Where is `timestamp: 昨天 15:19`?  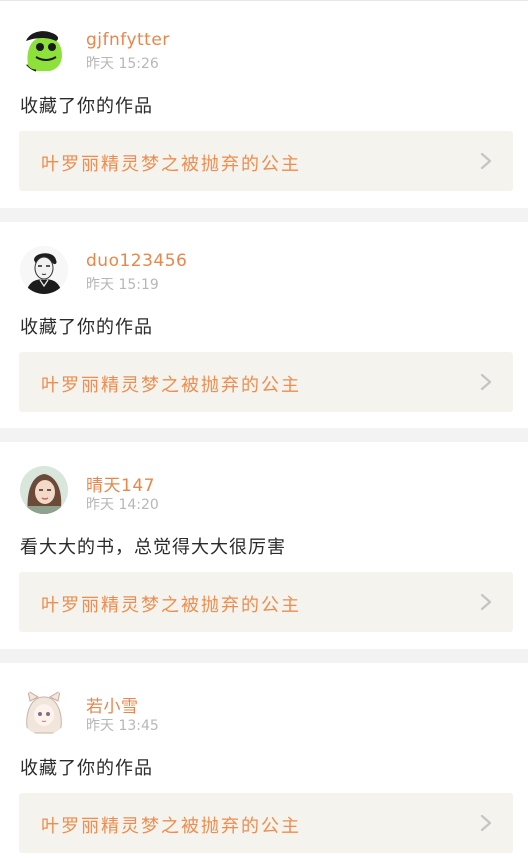
timestamp: 昨天 15:19 is located at coordinates (122, 285).